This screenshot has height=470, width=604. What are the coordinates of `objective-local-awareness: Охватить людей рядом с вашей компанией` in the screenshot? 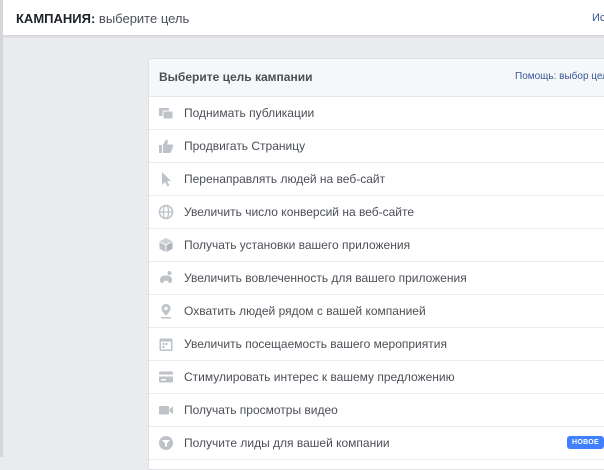 It's located at (376, 311).